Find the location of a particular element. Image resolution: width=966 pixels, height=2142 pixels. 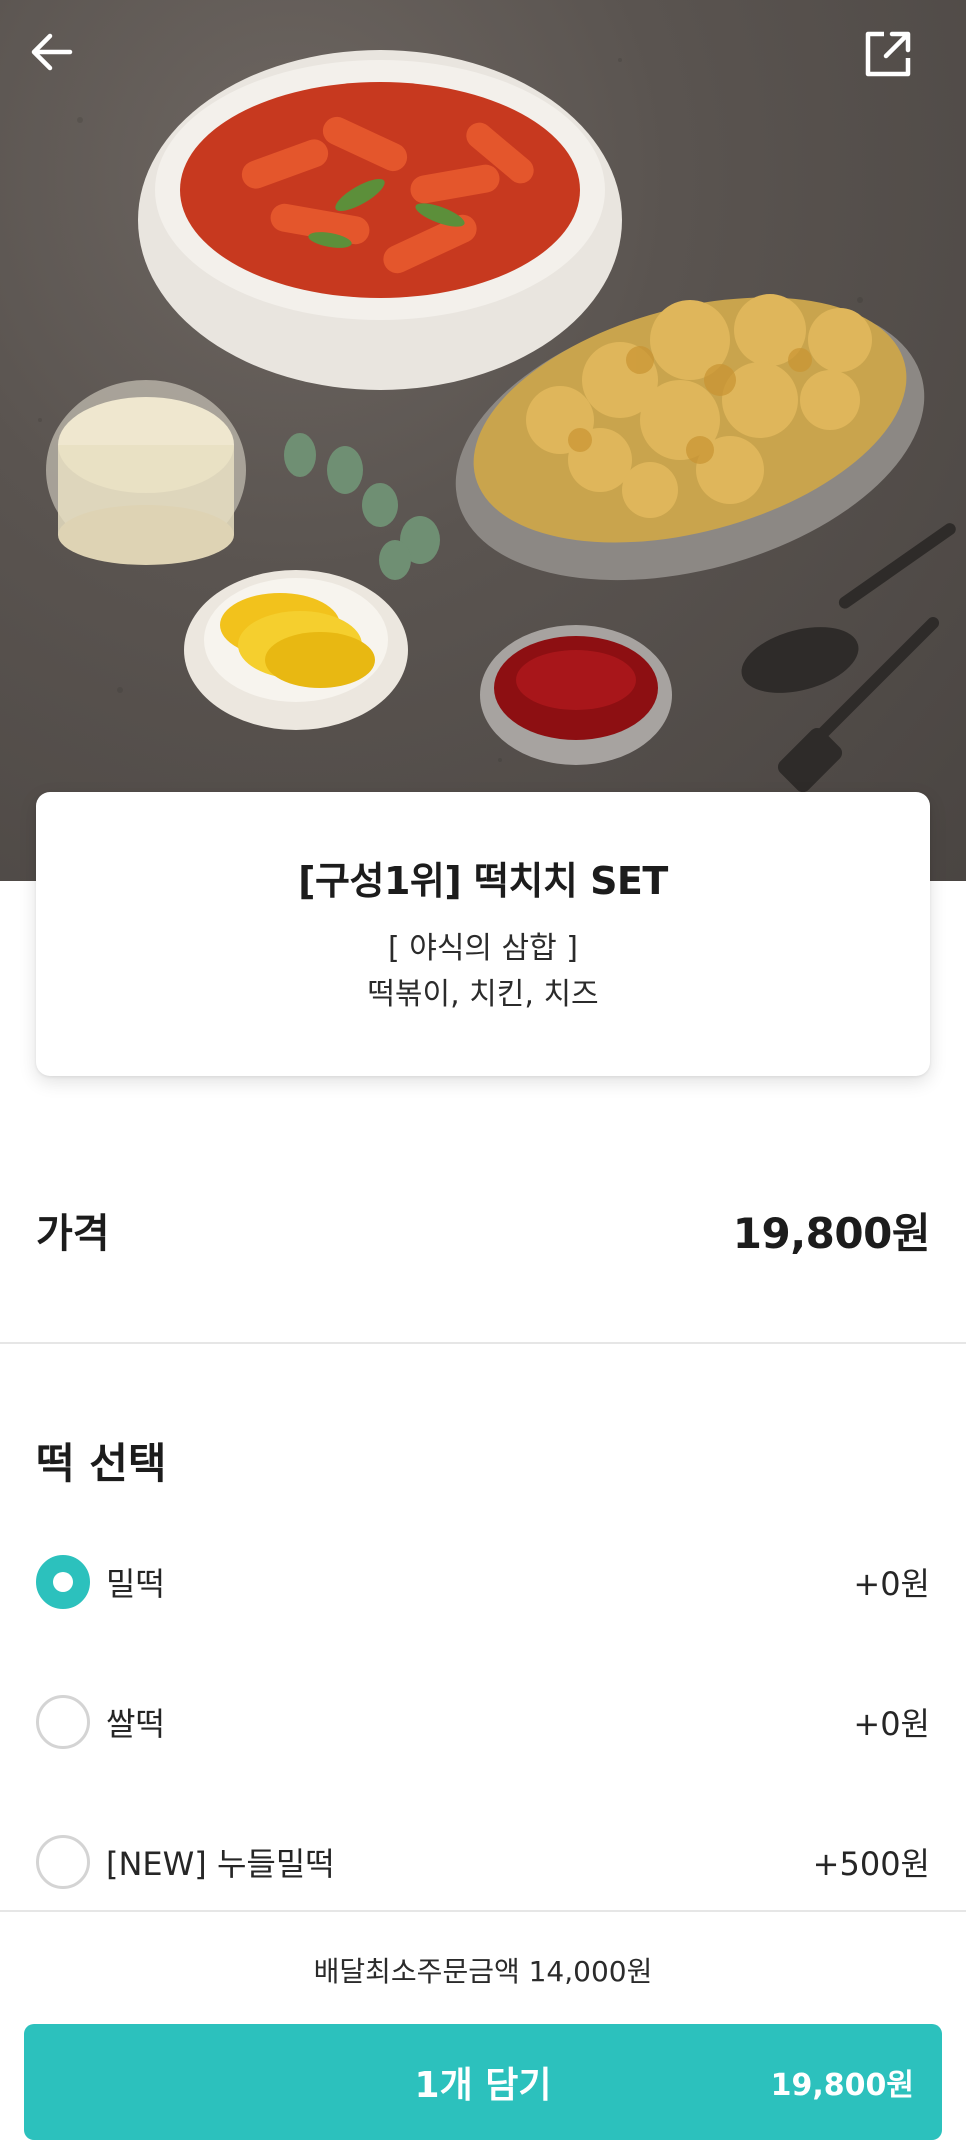

price-row: 가격 19,800원 is located at coordinates (483, 1230).